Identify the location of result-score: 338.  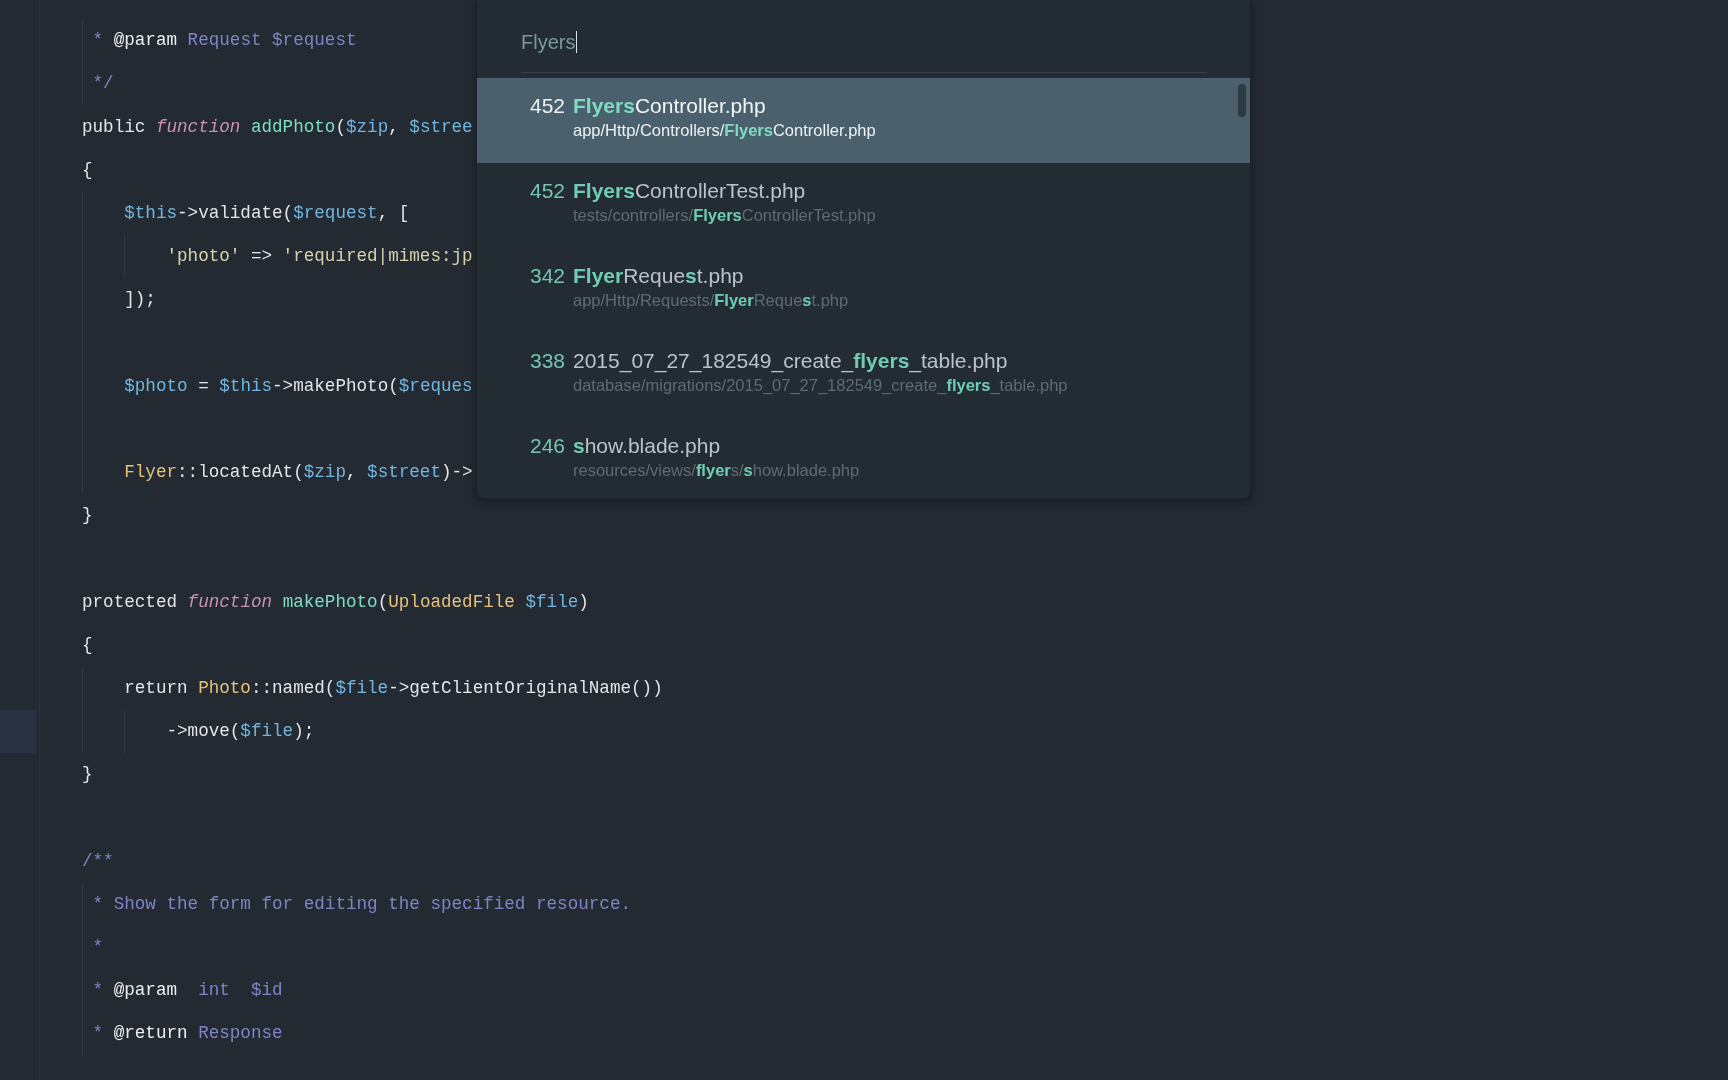
(546, 361).